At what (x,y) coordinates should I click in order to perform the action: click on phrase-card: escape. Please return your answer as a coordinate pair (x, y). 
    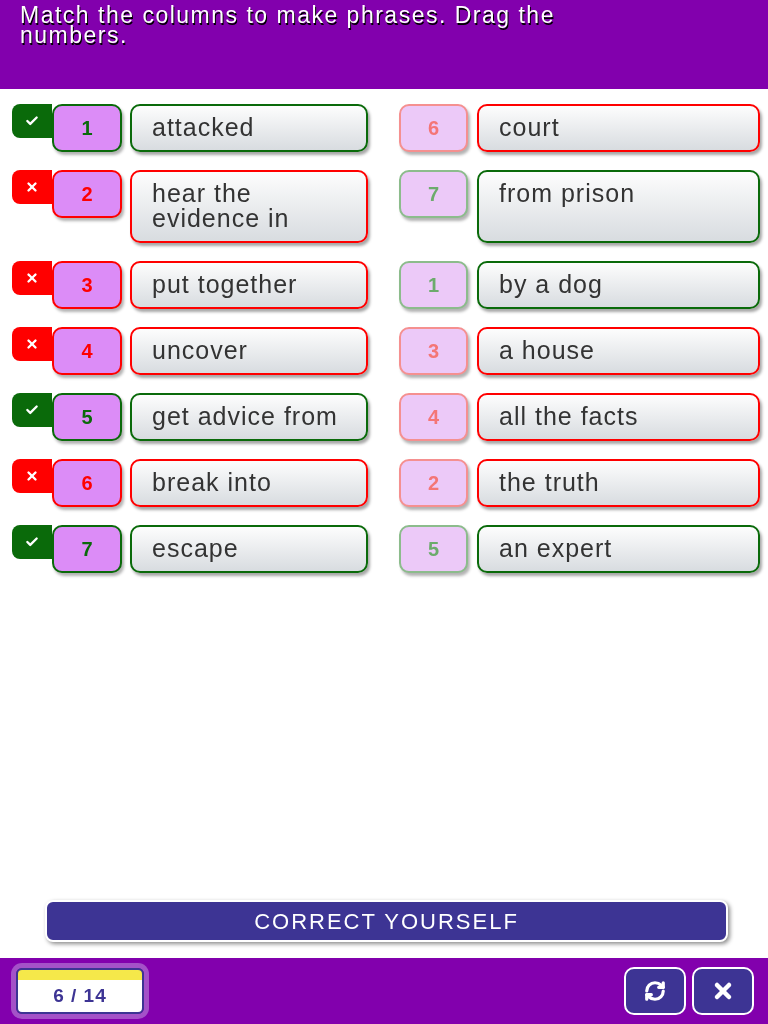
    Looking at the image, I should click on (249, 549).